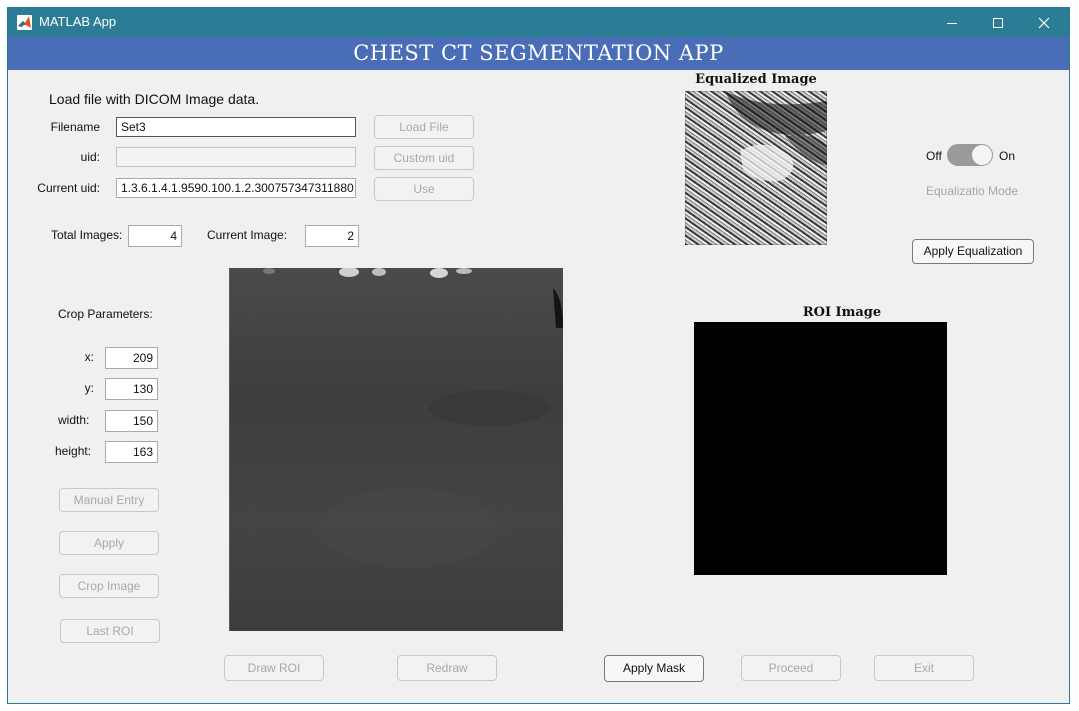 The width and height of the screenshot is (1079, 711). I want to click on uid-label: uid:, so click(90, 157).